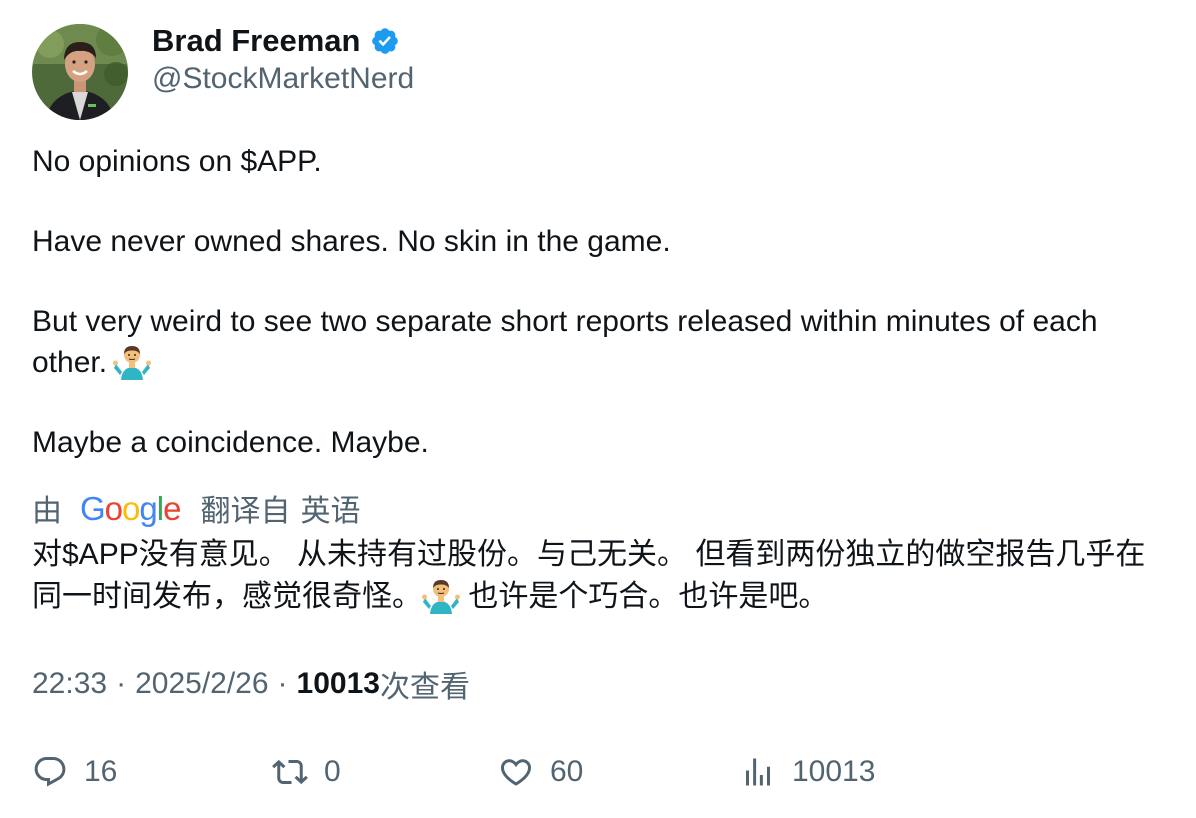  I want to click on author-name-row: Brad Freeman, so click(276, 41).